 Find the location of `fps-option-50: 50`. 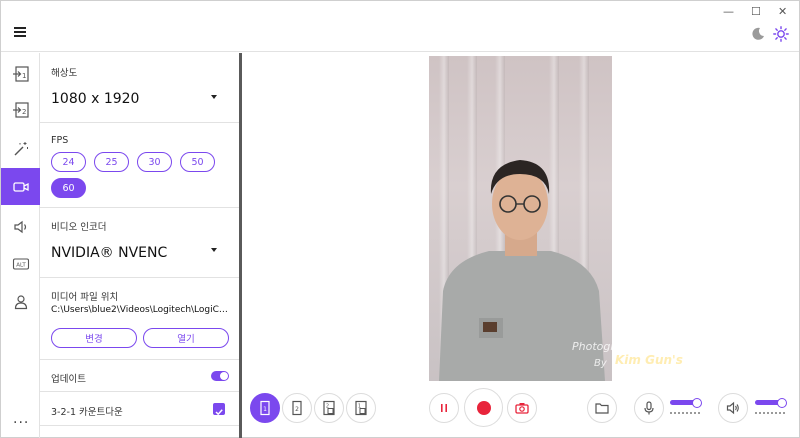

fps-option-50: 50 is located at coordinates (197, 162).